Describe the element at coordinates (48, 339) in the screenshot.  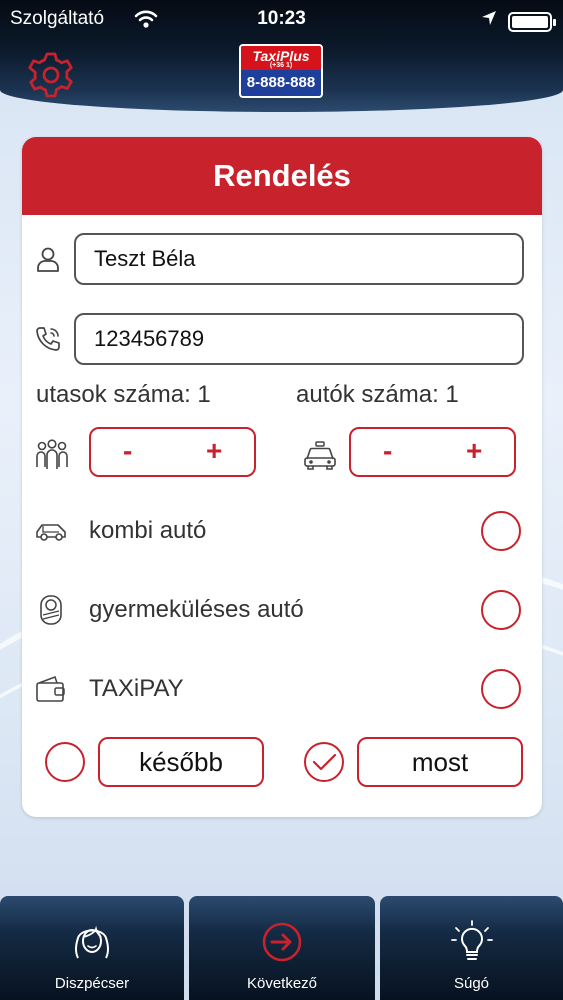
I see `phone-icon` at that location.